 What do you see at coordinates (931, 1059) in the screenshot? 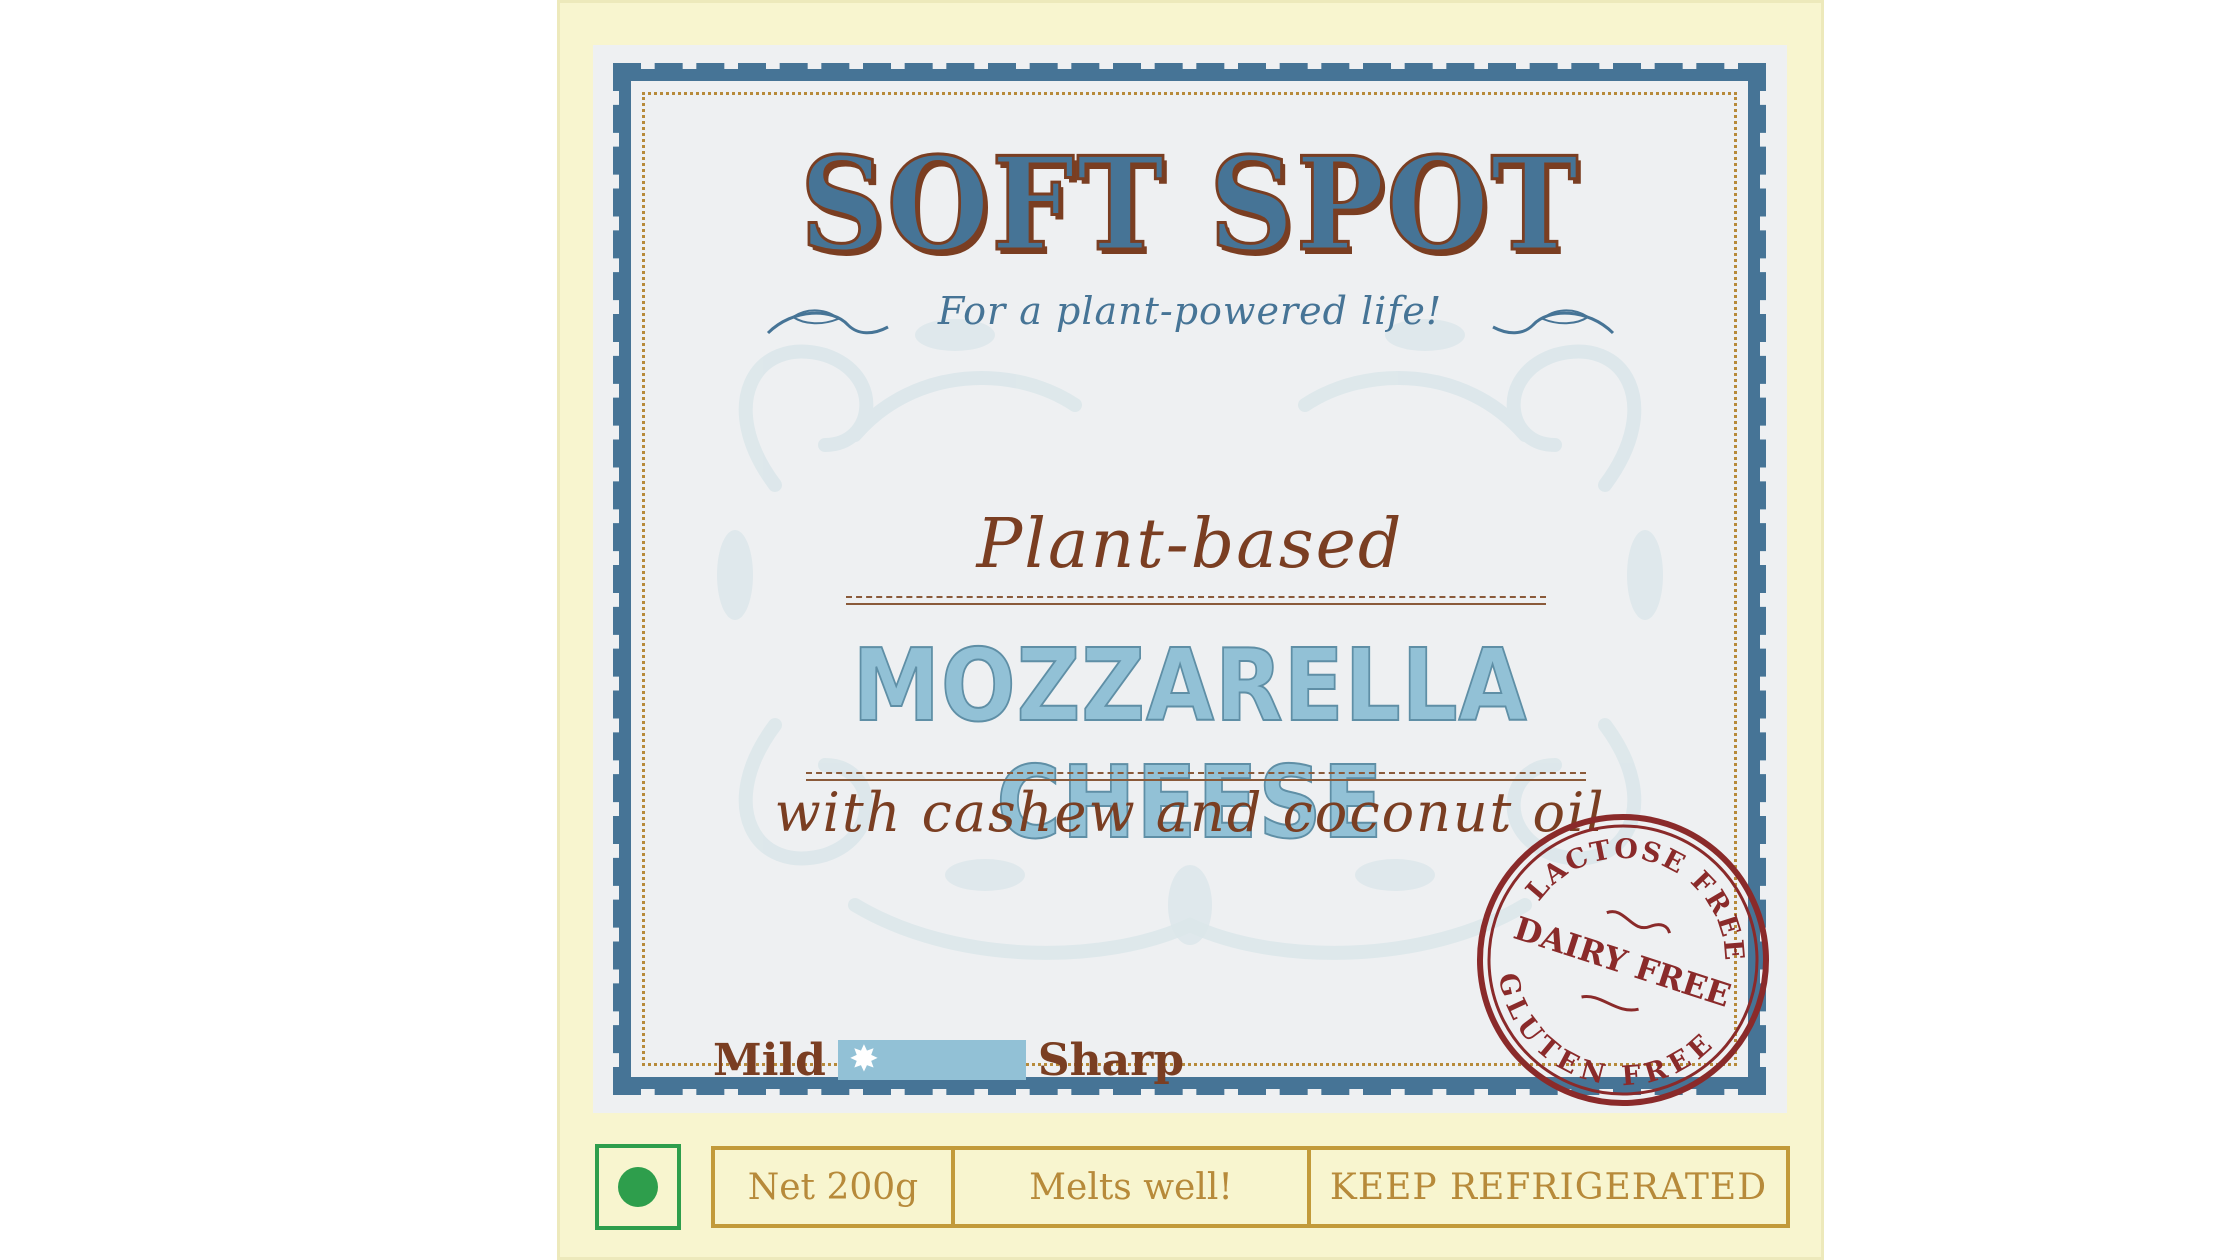
I see `scale-track: ✸` at bounding box center [931, 1059].